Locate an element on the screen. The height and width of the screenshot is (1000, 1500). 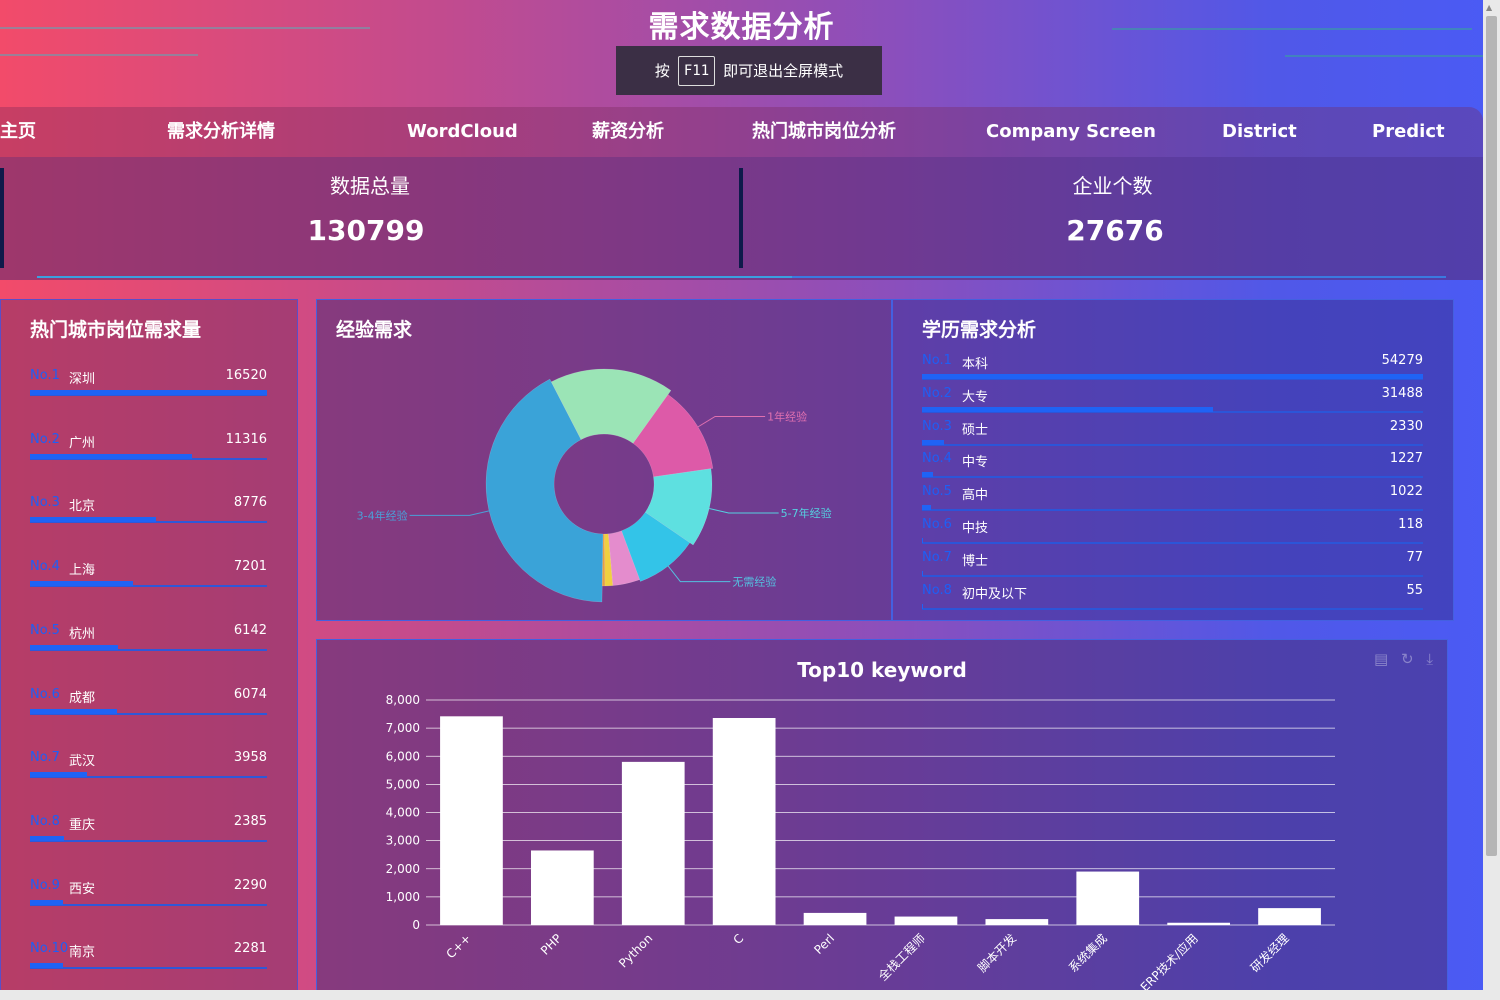
education-value: 77 is located at coordinates (1414, 557).